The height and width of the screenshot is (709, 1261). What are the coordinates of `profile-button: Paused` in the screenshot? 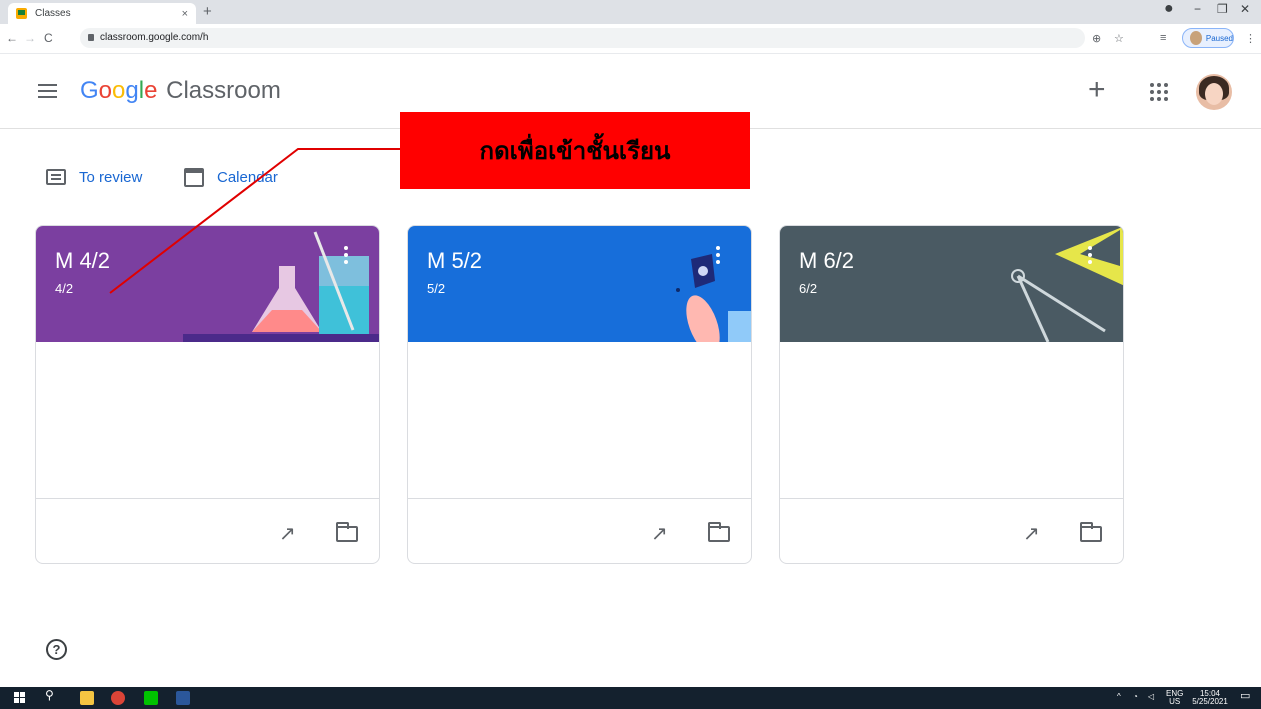 It's located at (1208, 38).